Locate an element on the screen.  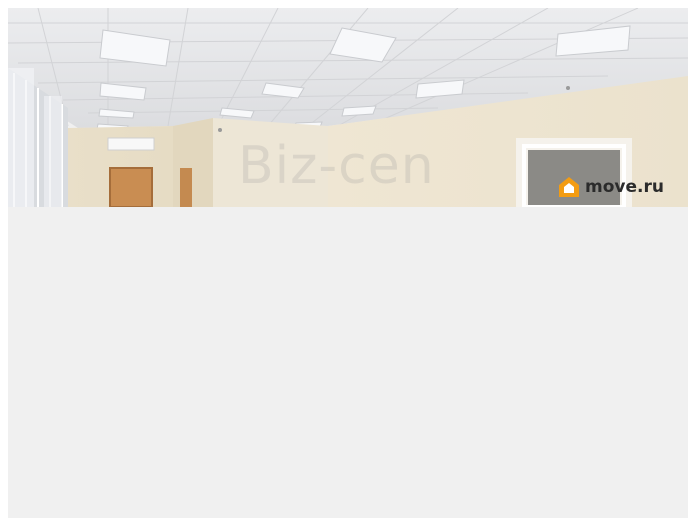
move-ru-logo: move.ru is located at coordinates (611, 187).